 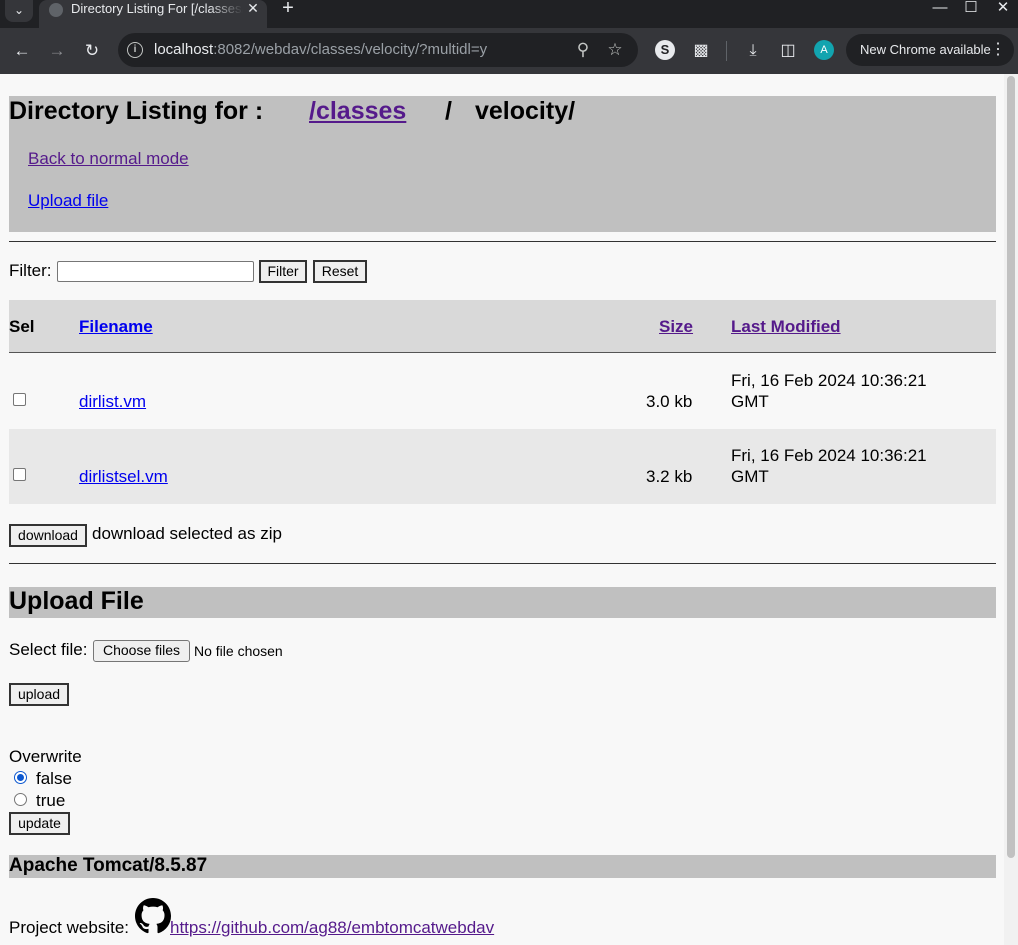 I want to click on url-path: :8082/webdav/classes/velocity/?multidl=y, so click(x=350, y=49).